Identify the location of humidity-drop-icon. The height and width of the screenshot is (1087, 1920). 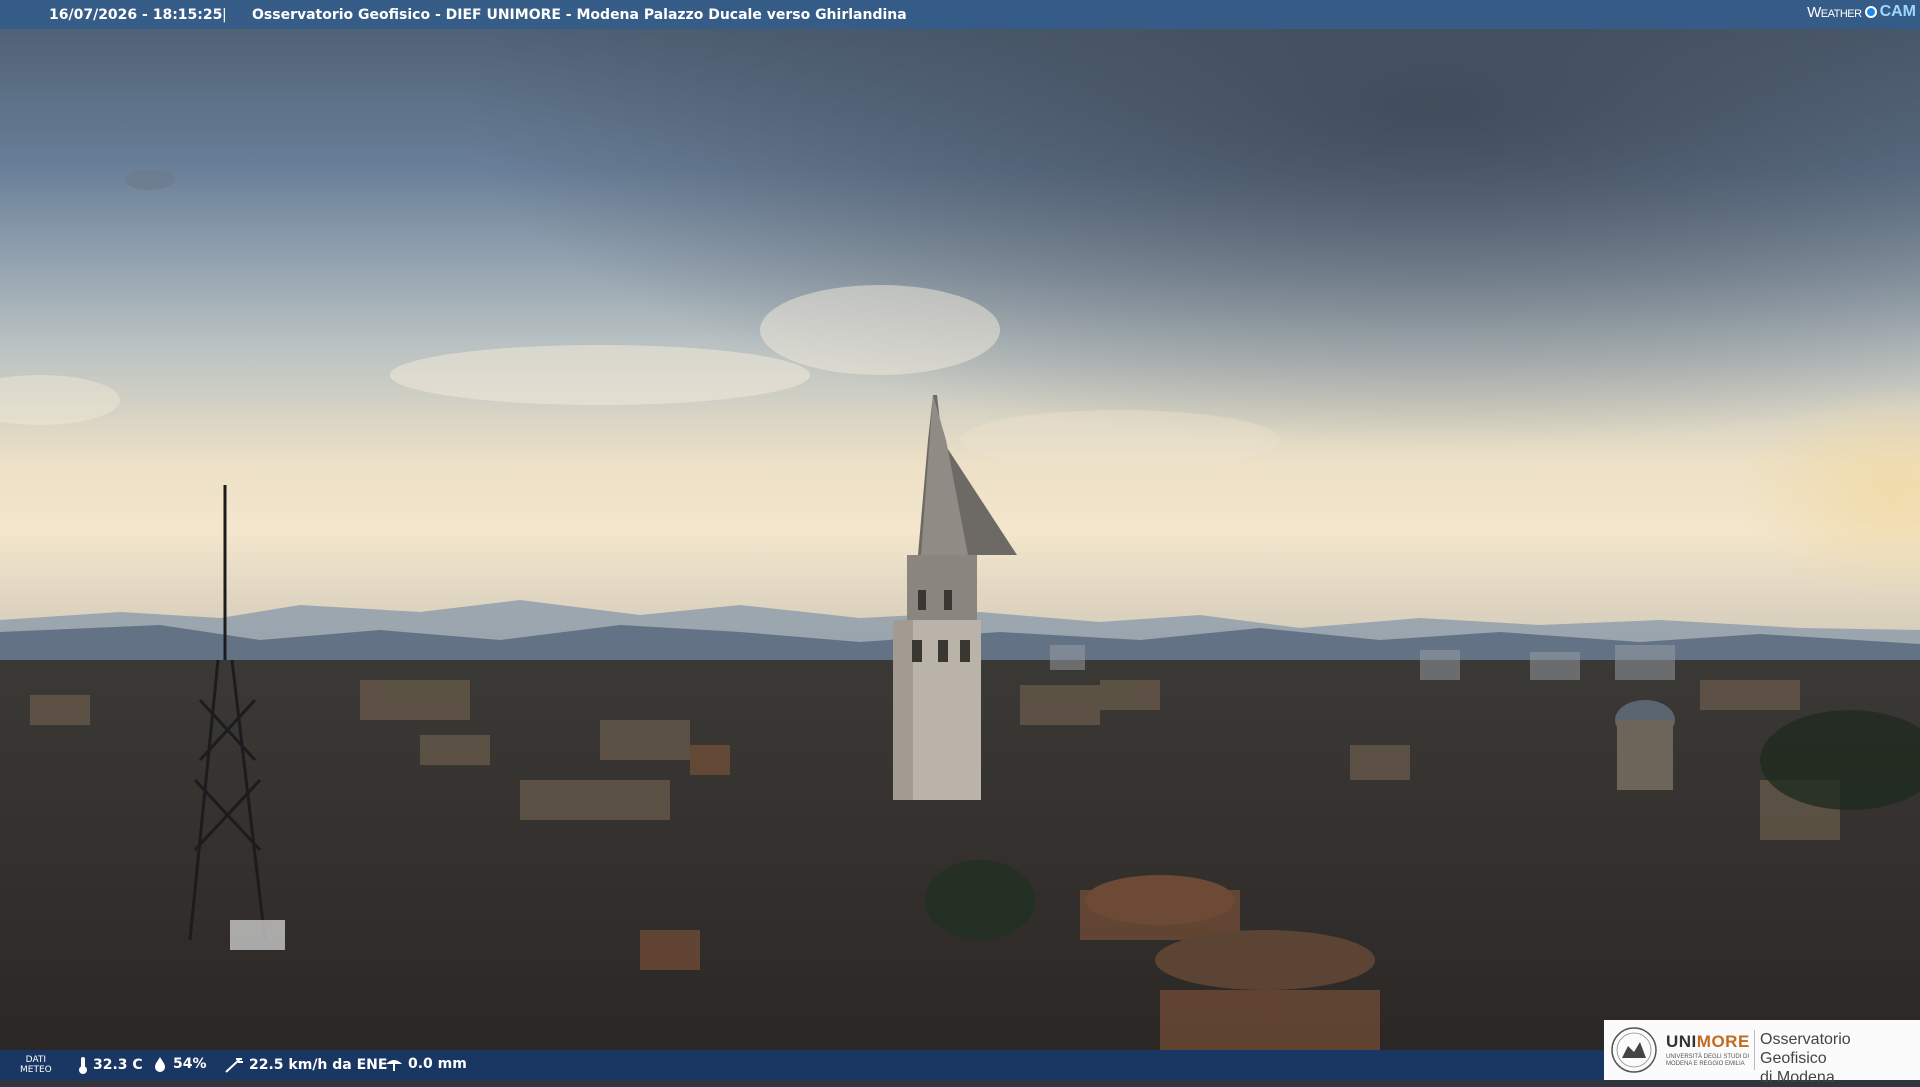
(160, 1064).